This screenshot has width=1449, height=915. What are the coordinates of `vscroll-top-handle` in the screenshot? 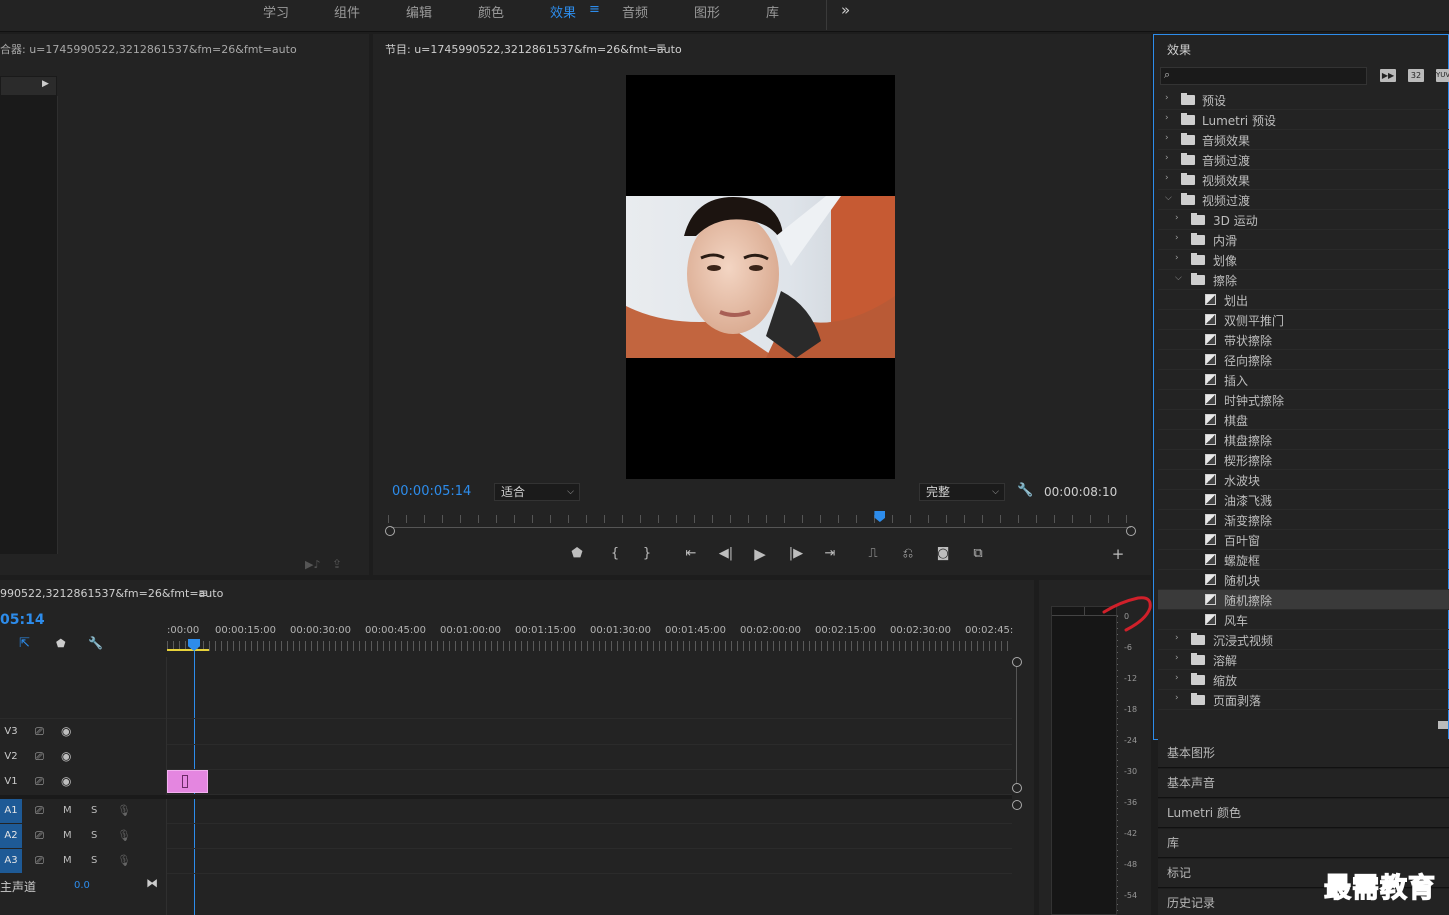 It's located at (1017, 662).